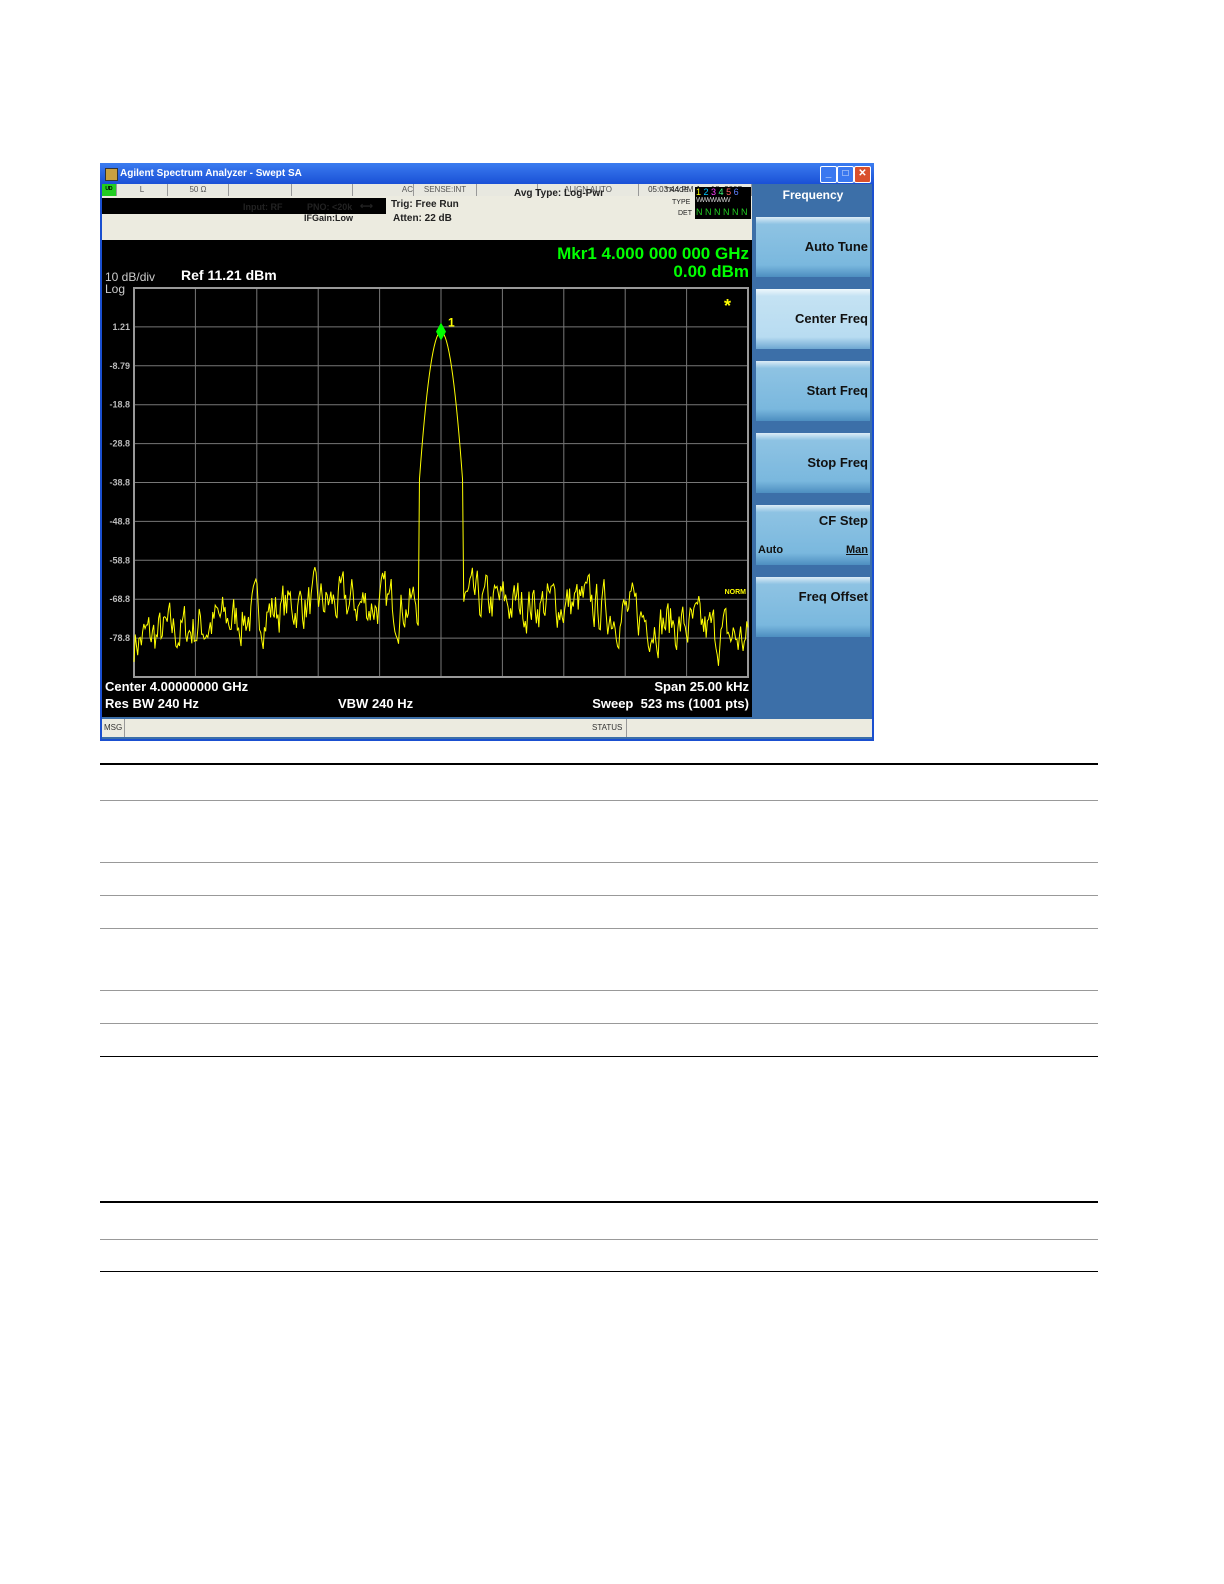  What do you see at coordinates (681, 202) in the screenshot?
I see `type-label: TYPE` at bounding box center [681, 202].